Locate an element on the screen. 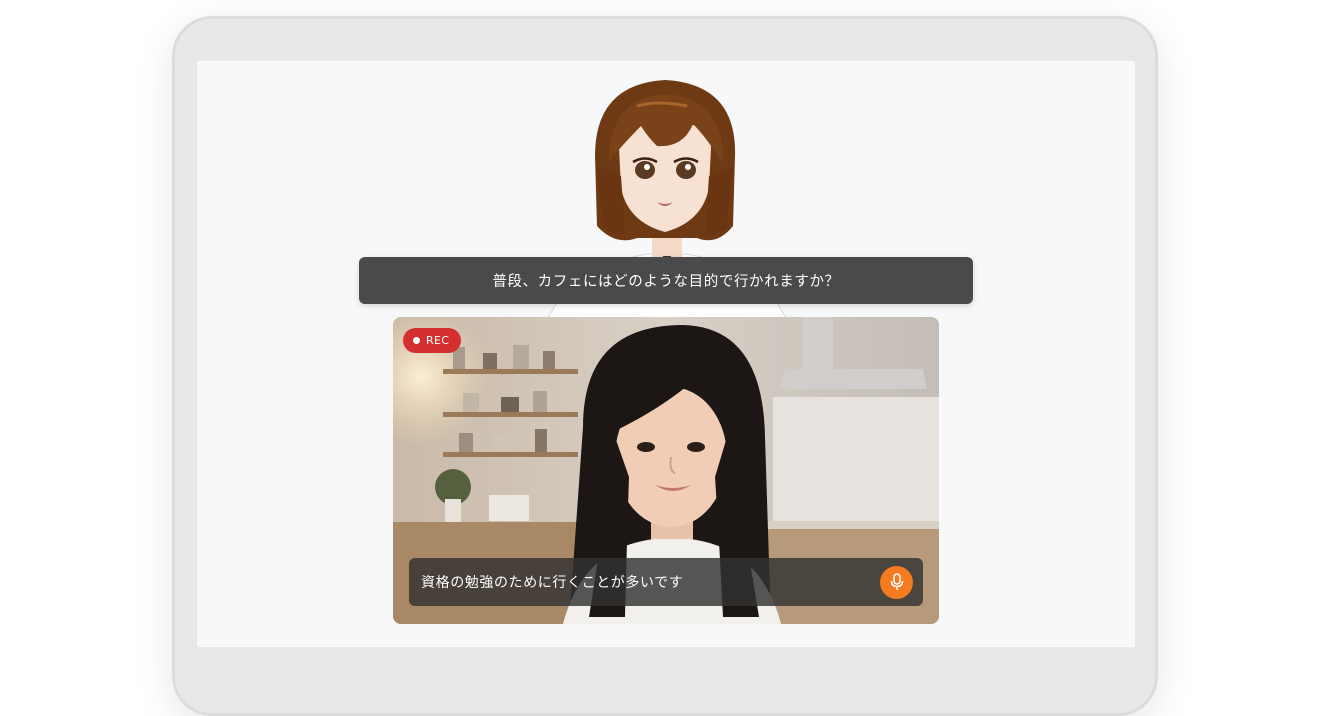 Image resolution: width=1332 pixels, height=716 pixels. answer-caption: 資格の勉強のために行くことが多いです is located at coordinates (666, 582).